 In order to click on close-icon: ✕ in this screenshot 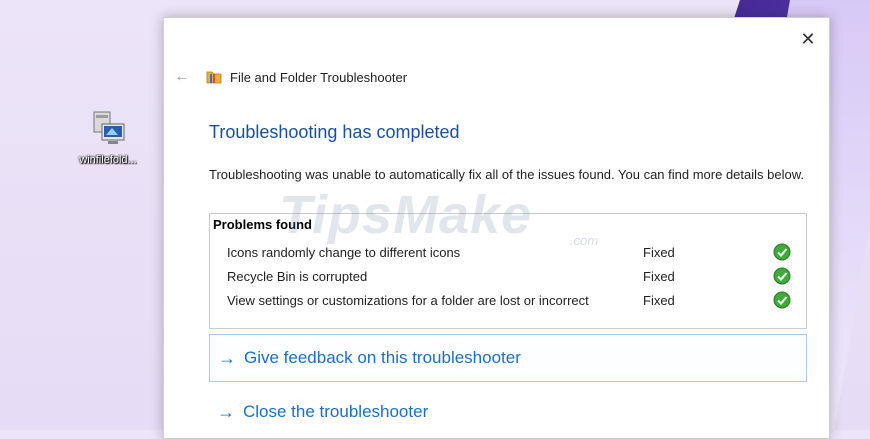, I will do `click(808, 39)`.